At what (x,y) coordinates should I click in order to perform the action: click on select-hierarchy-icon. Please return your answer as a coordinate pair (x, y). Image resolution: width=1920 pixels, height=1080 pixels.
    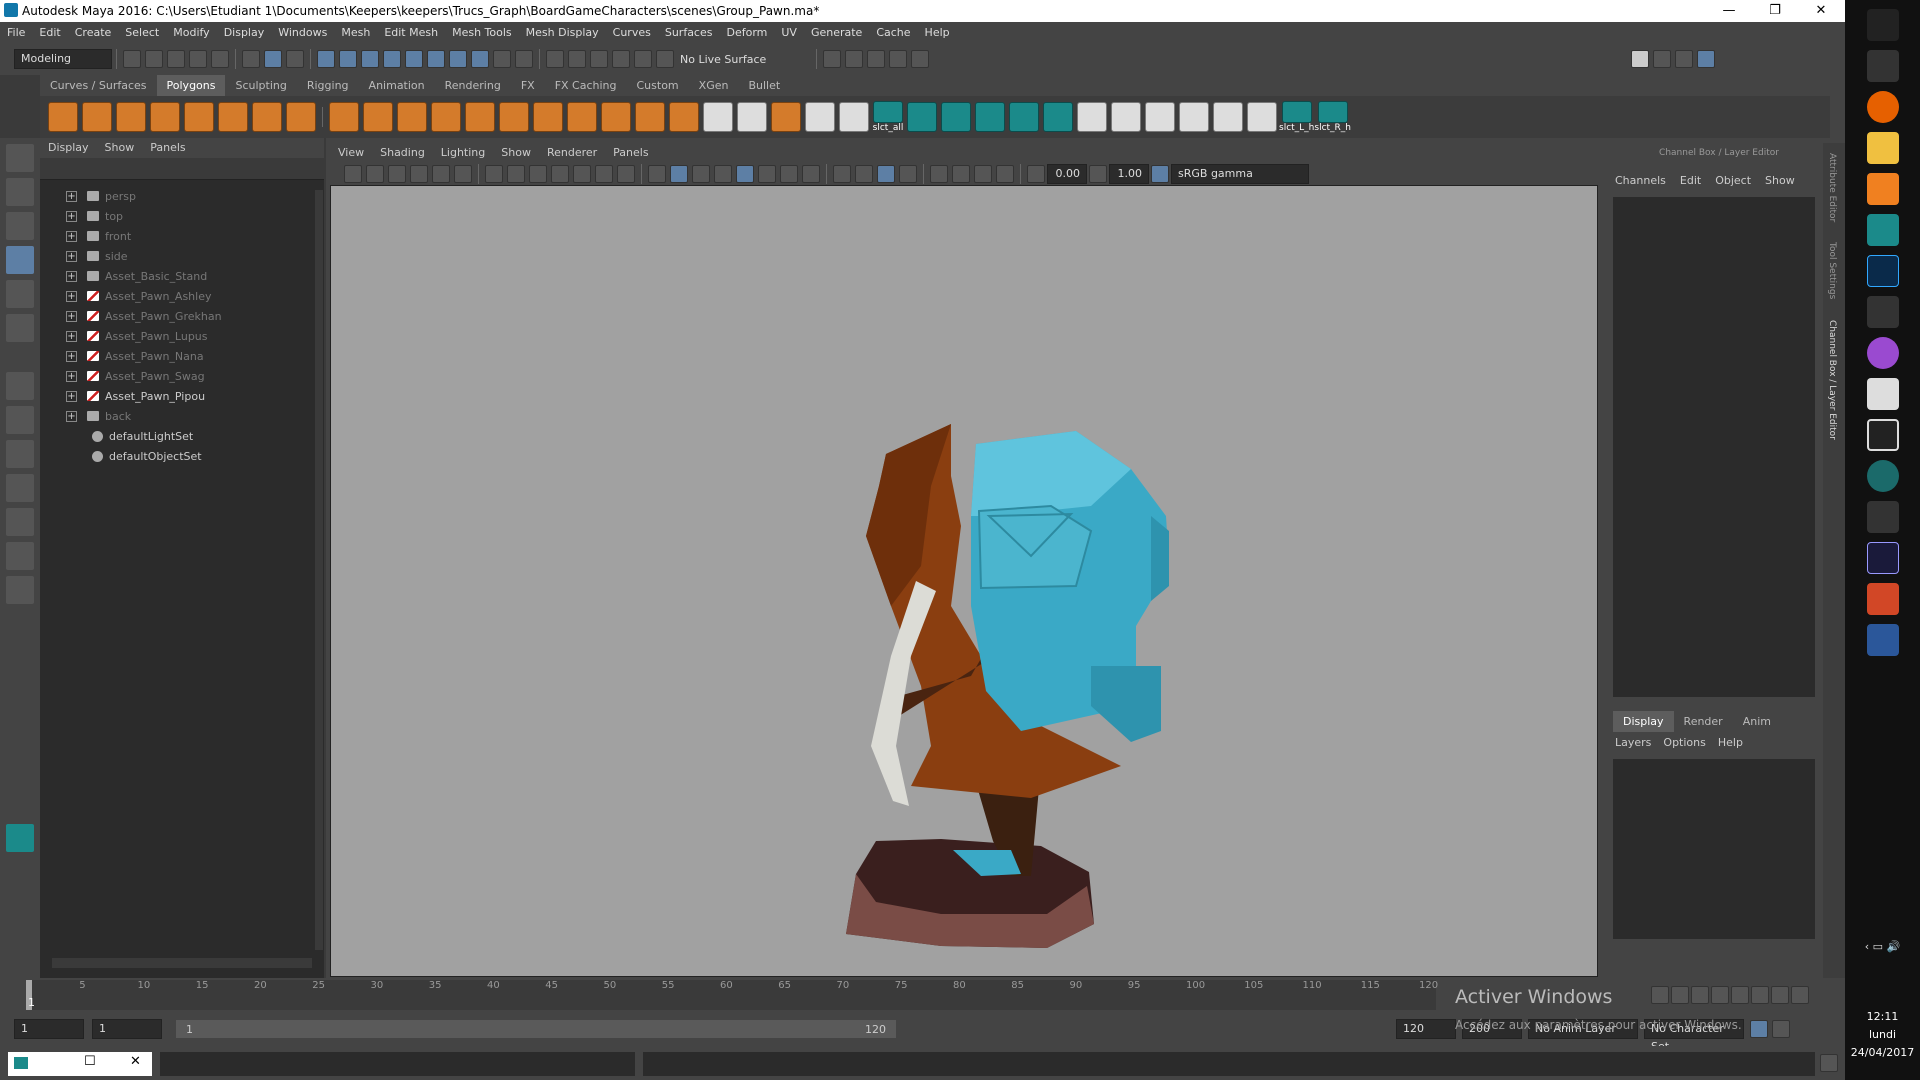
    Looking at the image, I should click on (251, 59).